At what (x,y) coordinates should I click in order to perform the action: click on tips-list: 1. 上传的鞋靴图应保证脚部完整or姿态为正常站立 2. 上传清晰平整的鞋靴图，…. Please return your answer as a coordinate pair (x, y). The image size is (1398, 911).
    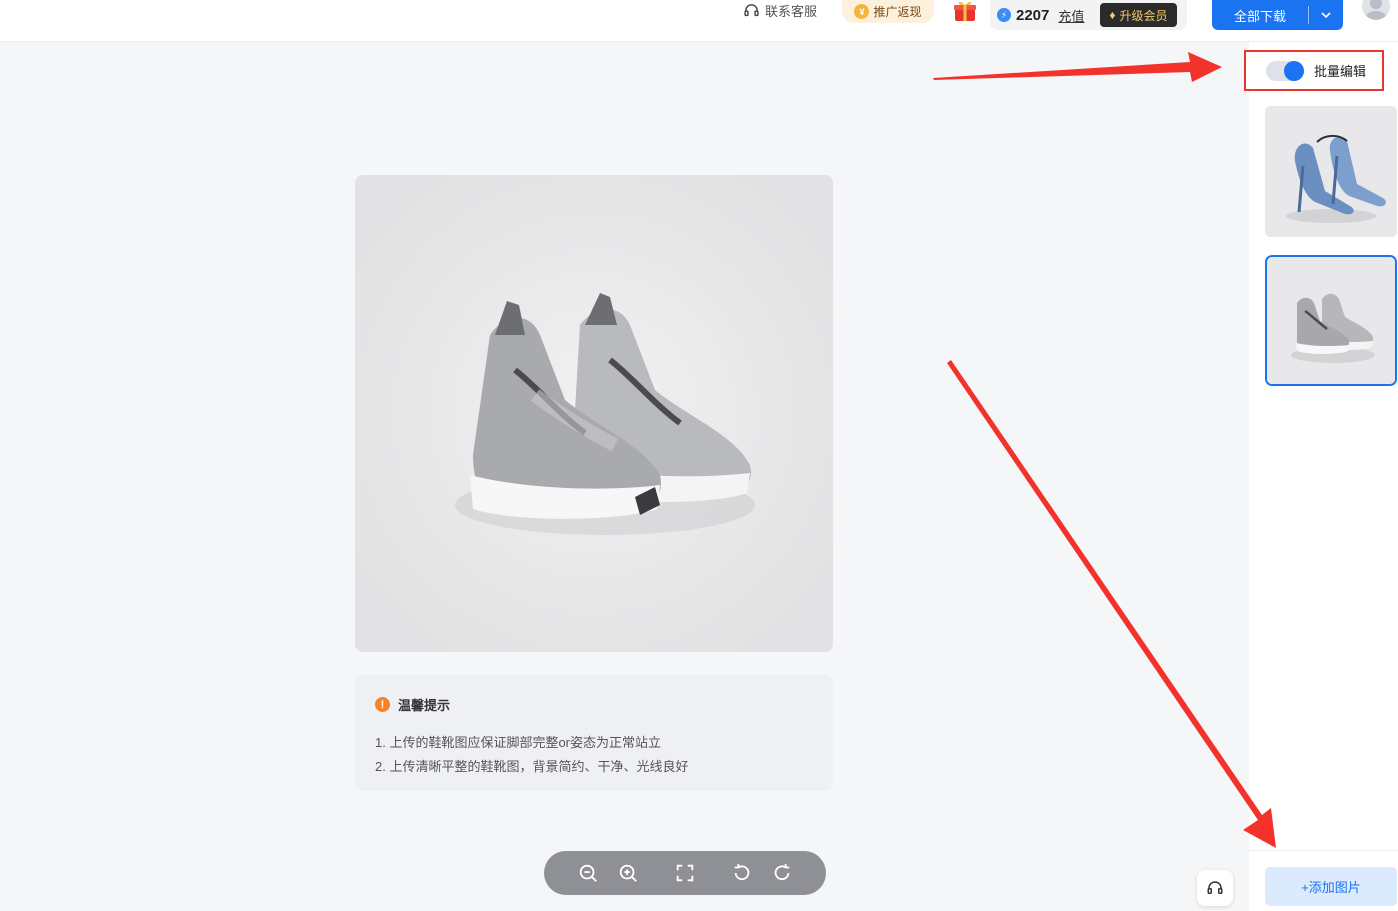
    Looking at the image, I should click on (604, 755).